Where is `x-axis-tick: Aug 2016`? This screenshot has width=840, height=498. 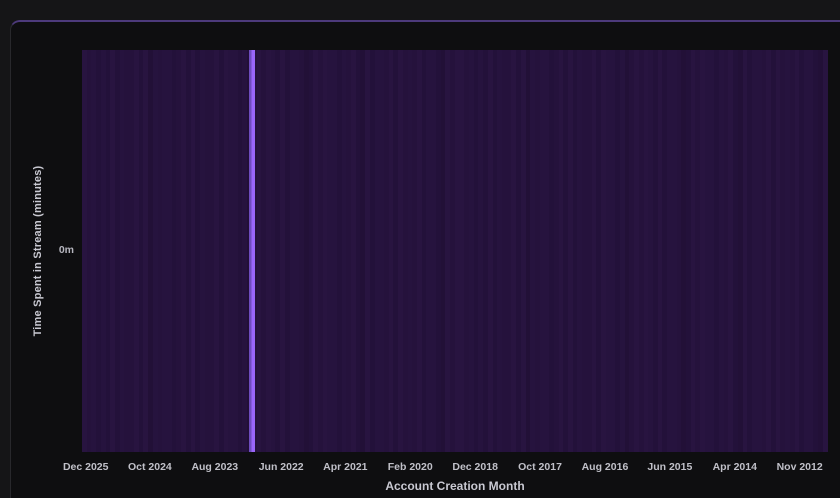 x-axis-tick: Aug 2016 is located at coordinates (605, 467).